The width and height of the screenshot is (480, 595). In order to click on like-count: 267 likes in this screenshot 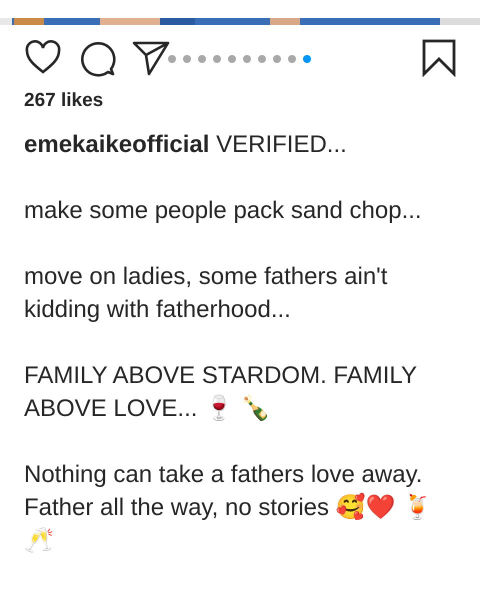, I will do `click(252, 100)`.